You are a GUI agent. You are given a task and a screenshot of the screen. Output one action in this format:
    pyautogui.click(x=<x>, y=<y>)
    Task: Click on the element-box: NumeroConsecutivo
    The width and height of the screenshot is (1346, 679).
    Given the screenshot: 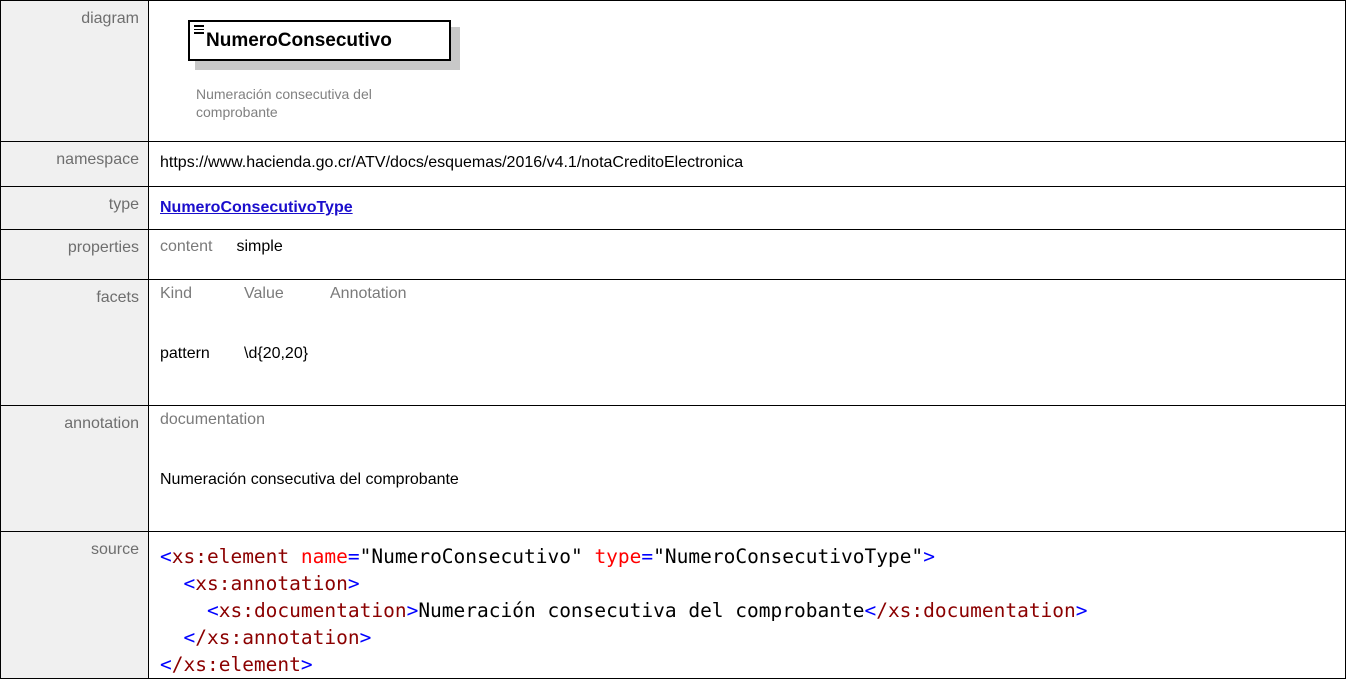 What is the action you would take?
    pyautogui.click(x=319, y=40)
    